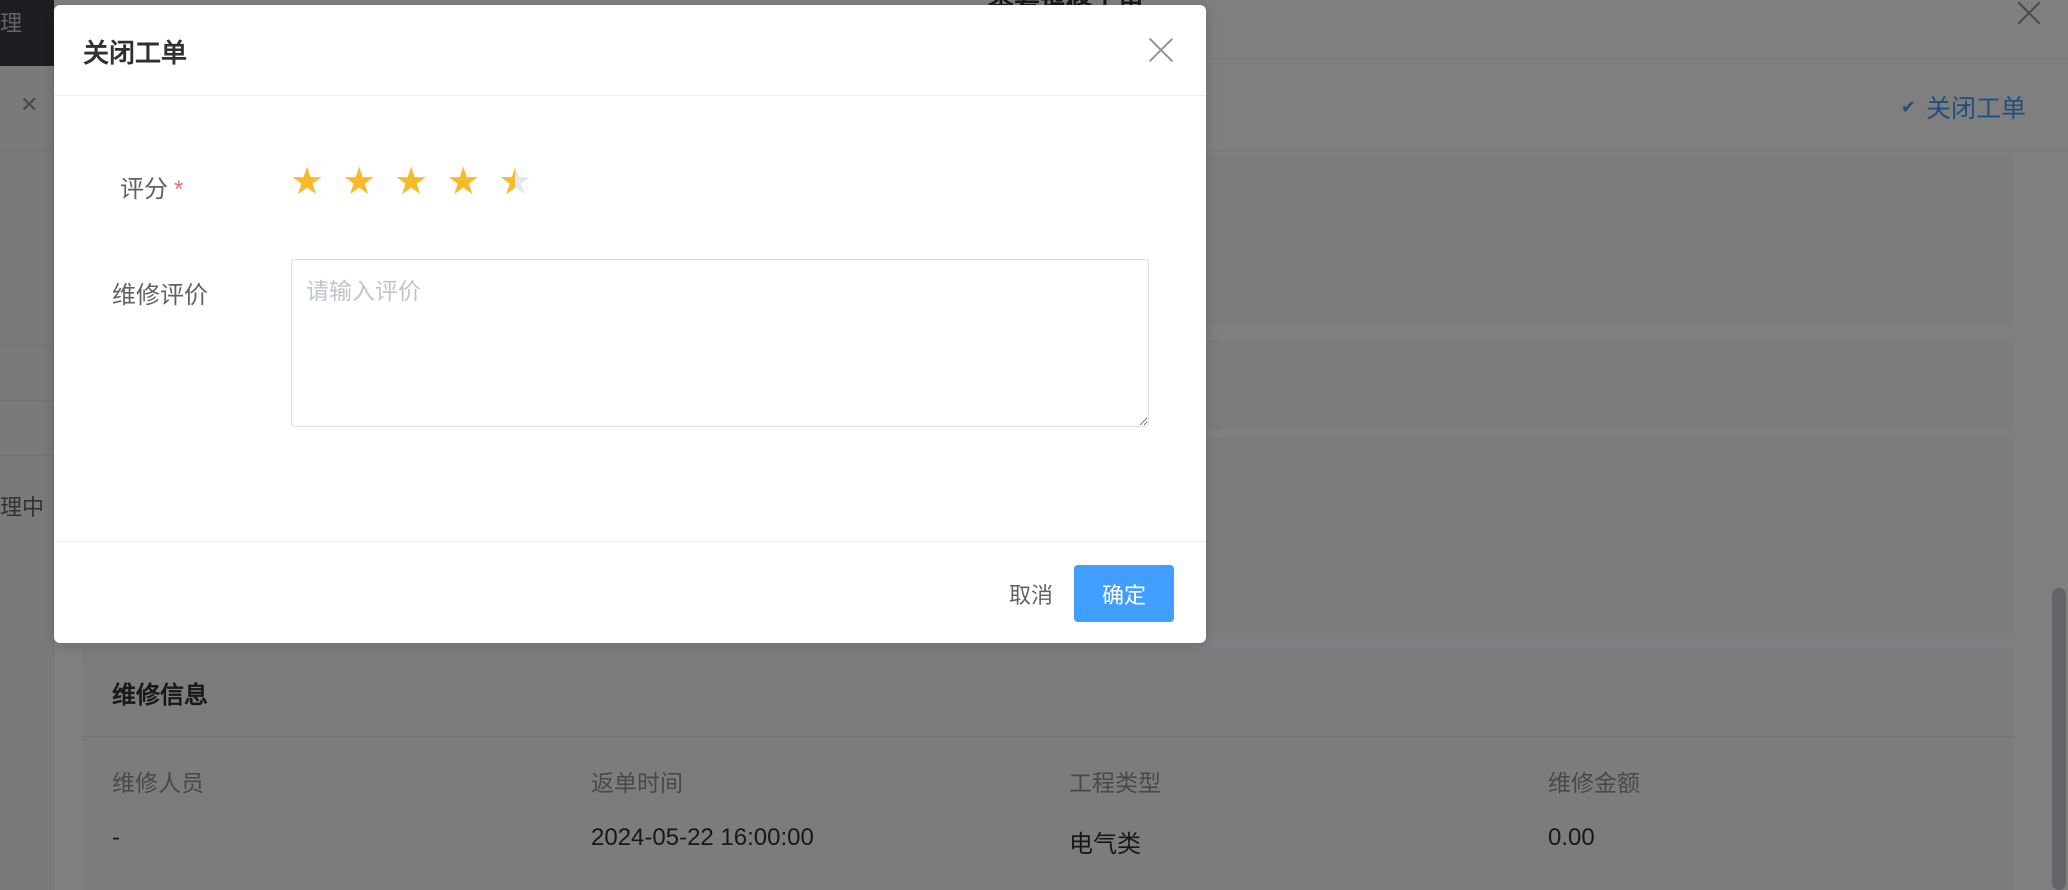  Describe the element at coordinates (1031, 593) in the screenshot. I see `cancel-button: 取消` at that location.